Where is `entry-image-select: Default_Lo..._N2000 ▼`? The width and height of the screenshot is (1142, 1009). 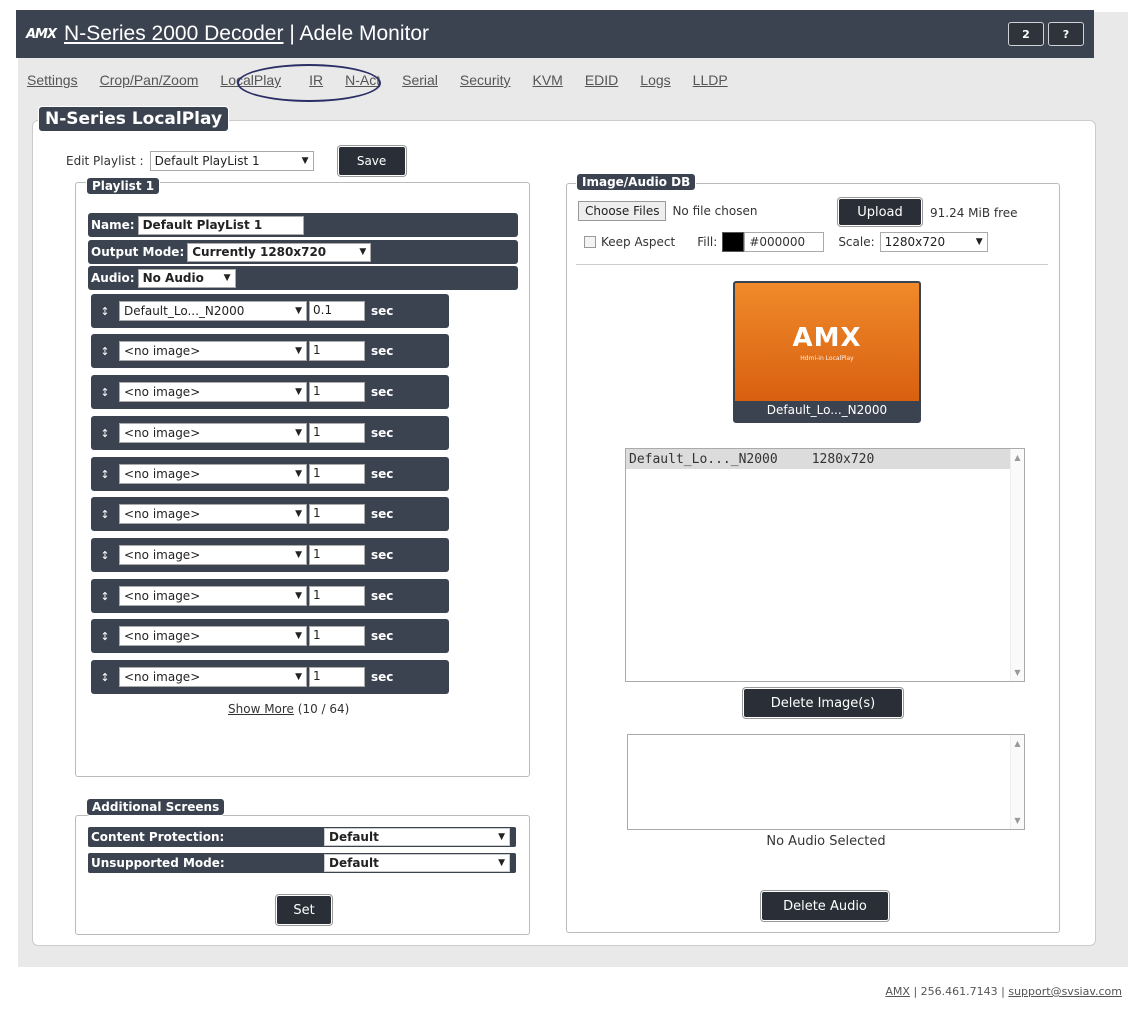
entry-image-select: Default_Lo..._N2000 ▼ is located at coordinates (213, 311).